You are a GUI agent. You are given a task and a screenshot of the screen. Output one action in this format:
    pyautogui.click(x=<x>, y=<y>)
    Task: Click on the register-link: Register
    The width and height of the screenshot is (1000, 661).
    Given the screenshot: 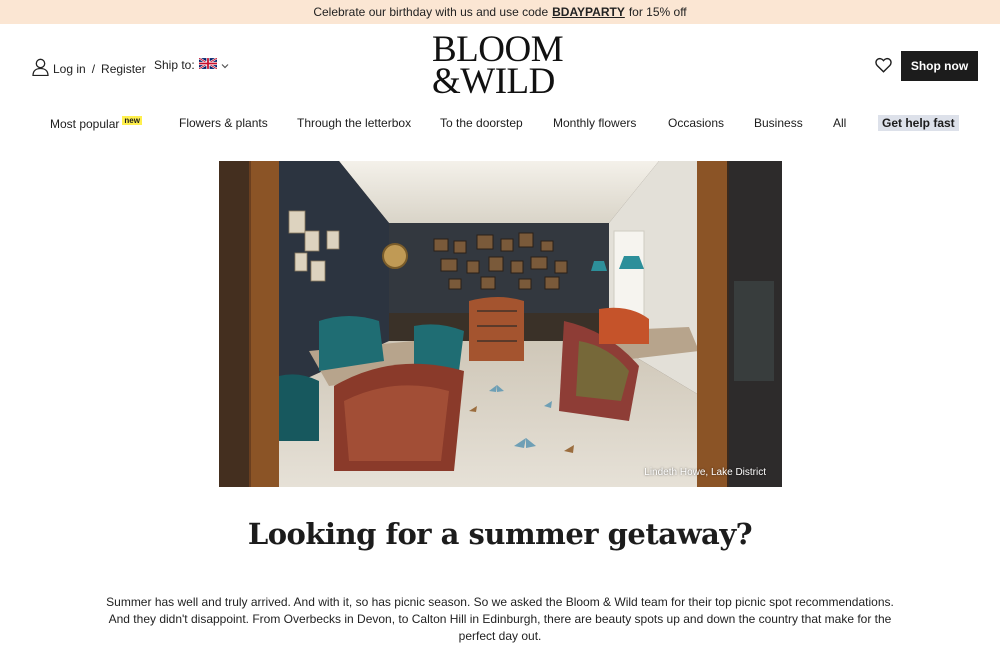 What is the action you would take?
    pyautogui.click(x=123, y=69)
    